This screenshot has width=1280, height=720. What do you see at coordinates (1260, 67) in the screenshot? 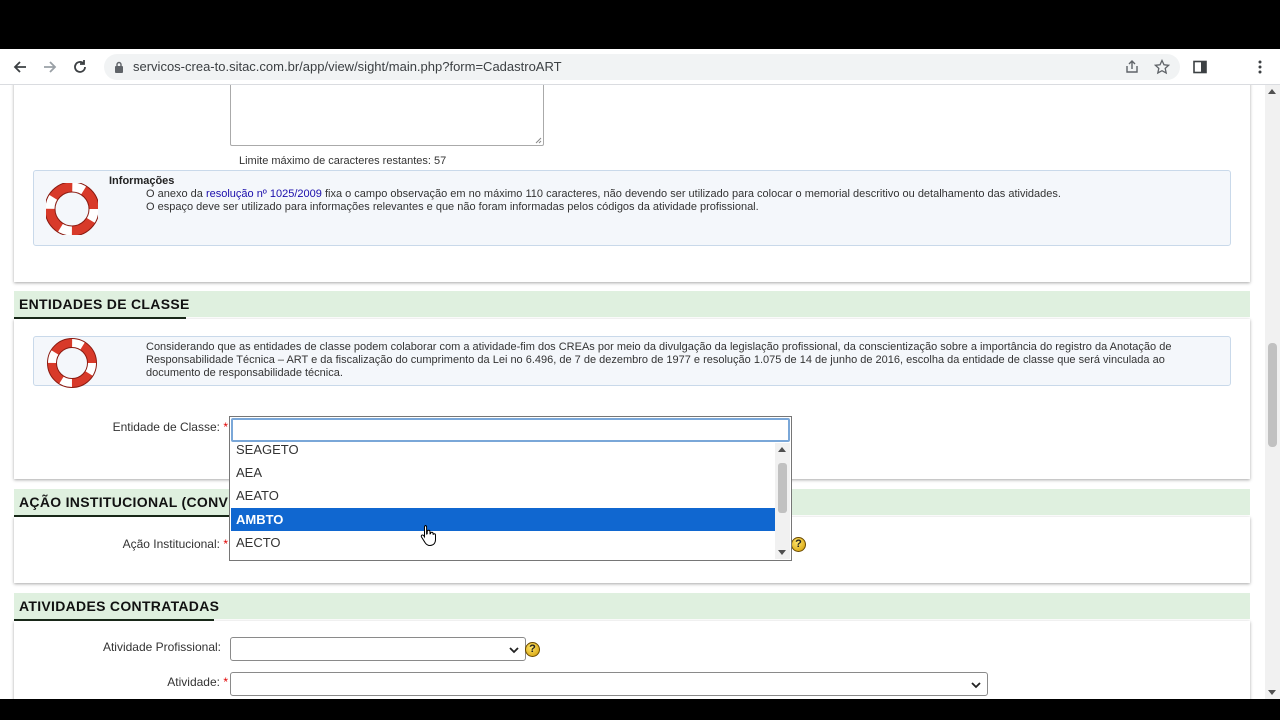
I see `menu-icon` at bounding box center [1260, 67].